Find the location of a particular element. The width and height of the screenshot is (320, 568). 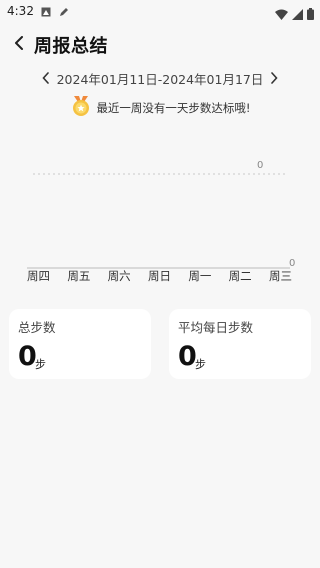

x-tick-label: 周四 is located at coordinates (38, 276).